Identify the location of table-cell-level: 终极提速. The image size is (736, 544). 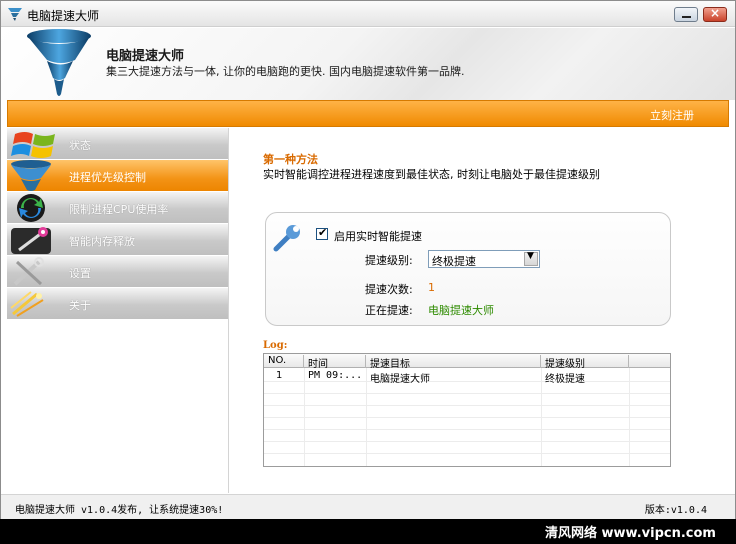
(565, 379).